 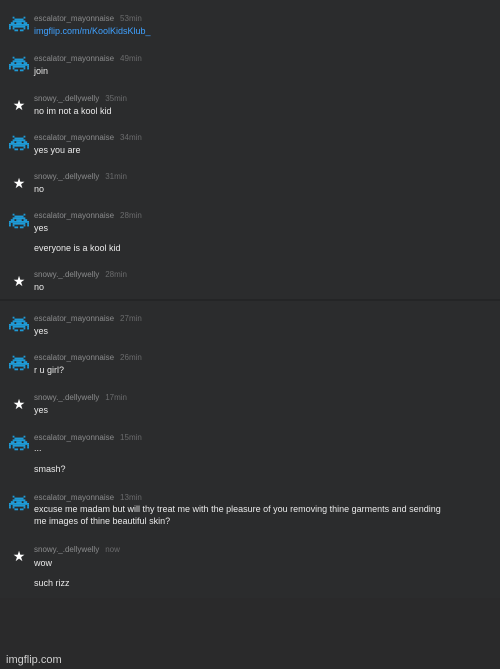 I want to click on message-meta: snowy._.dellywelly 31min, so click(x=80, y=176).